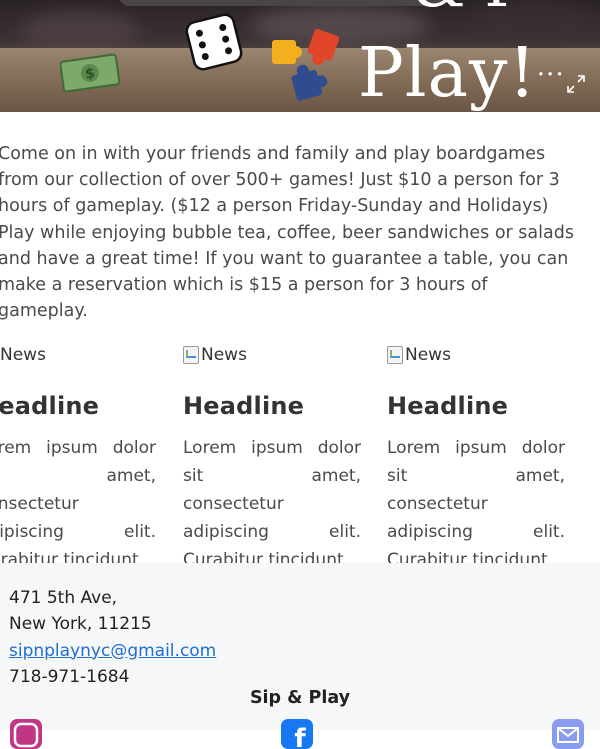 The image size is (600, 749). I want to click on expand-icon, so click(576, 84).